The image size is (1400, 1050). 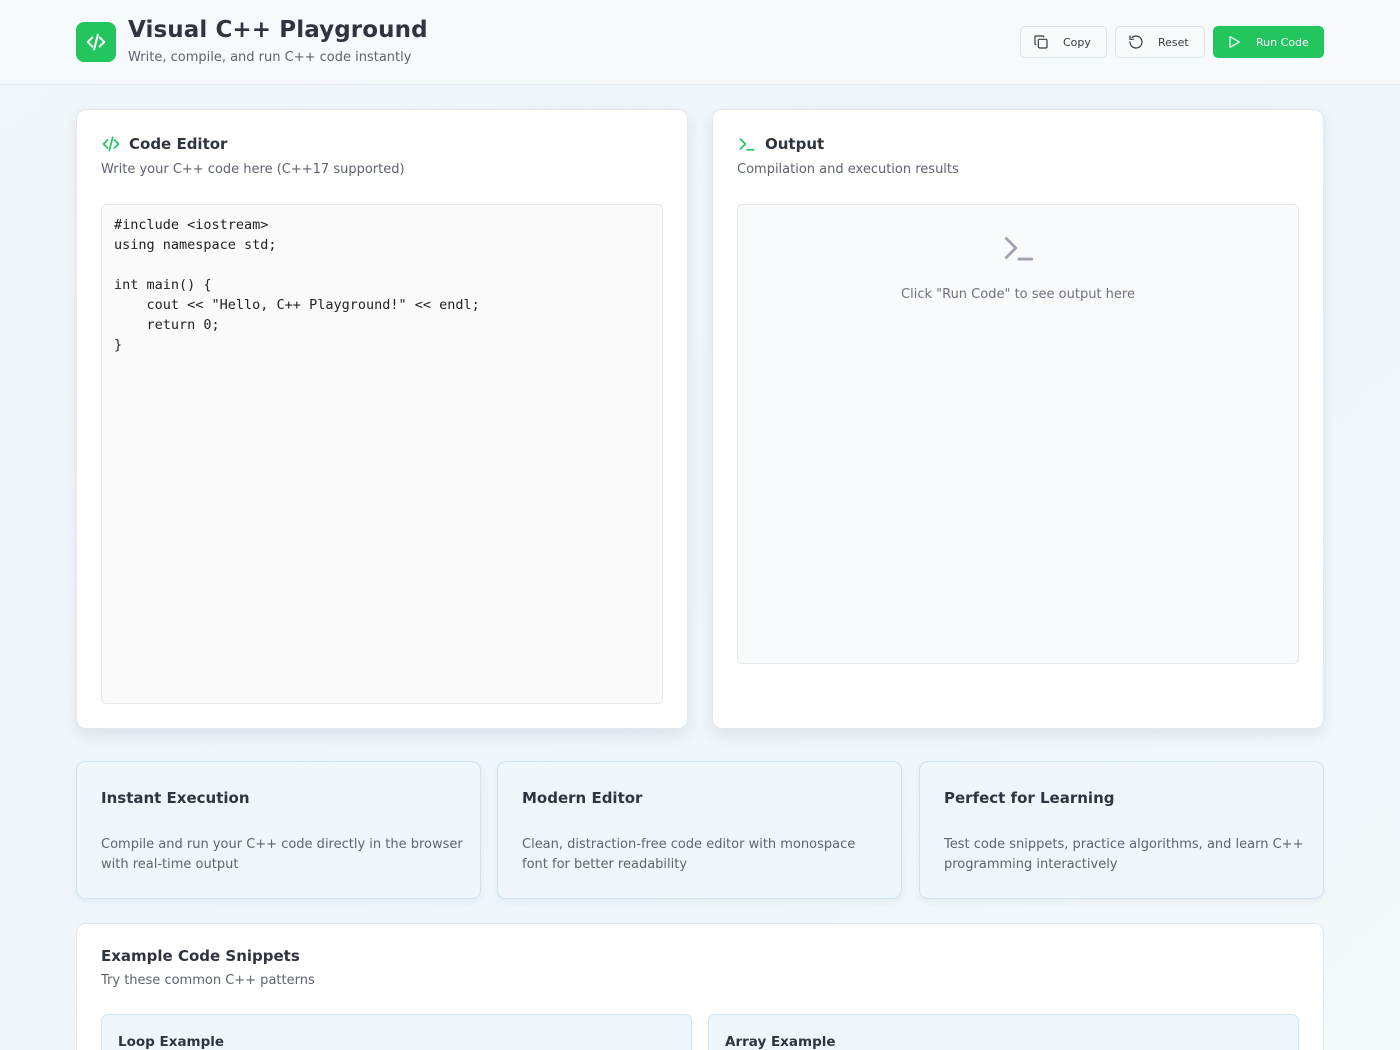 I want to click on reset-button-label: Reset, so click(x=1173, y=42).